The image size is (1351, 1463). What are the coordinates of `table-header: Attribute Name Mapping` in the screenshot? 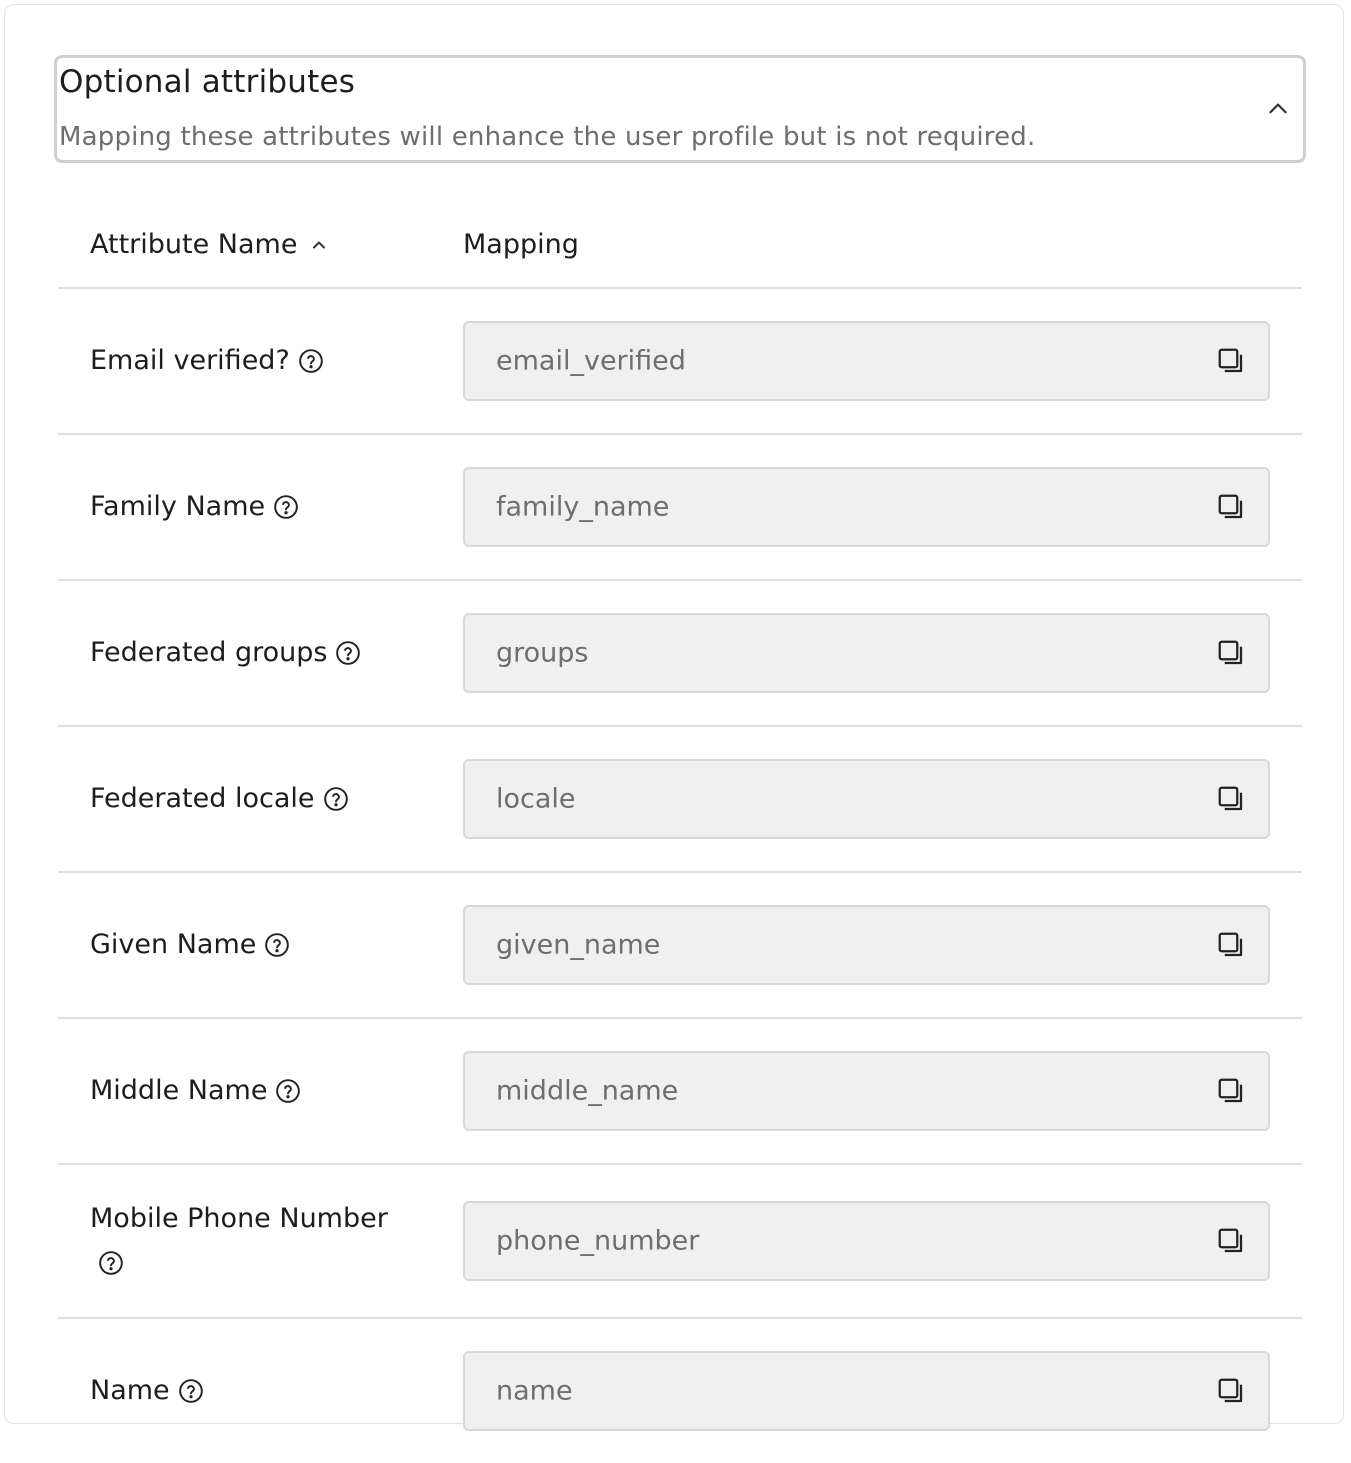 It's located at (680, 240).